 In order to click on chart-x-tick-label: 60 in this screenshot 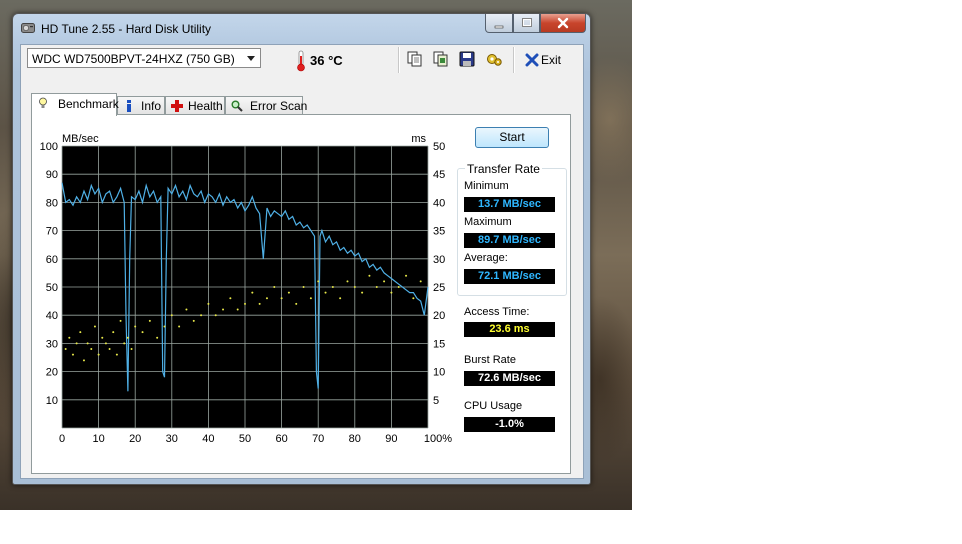, I will do `click(281, 439)`.